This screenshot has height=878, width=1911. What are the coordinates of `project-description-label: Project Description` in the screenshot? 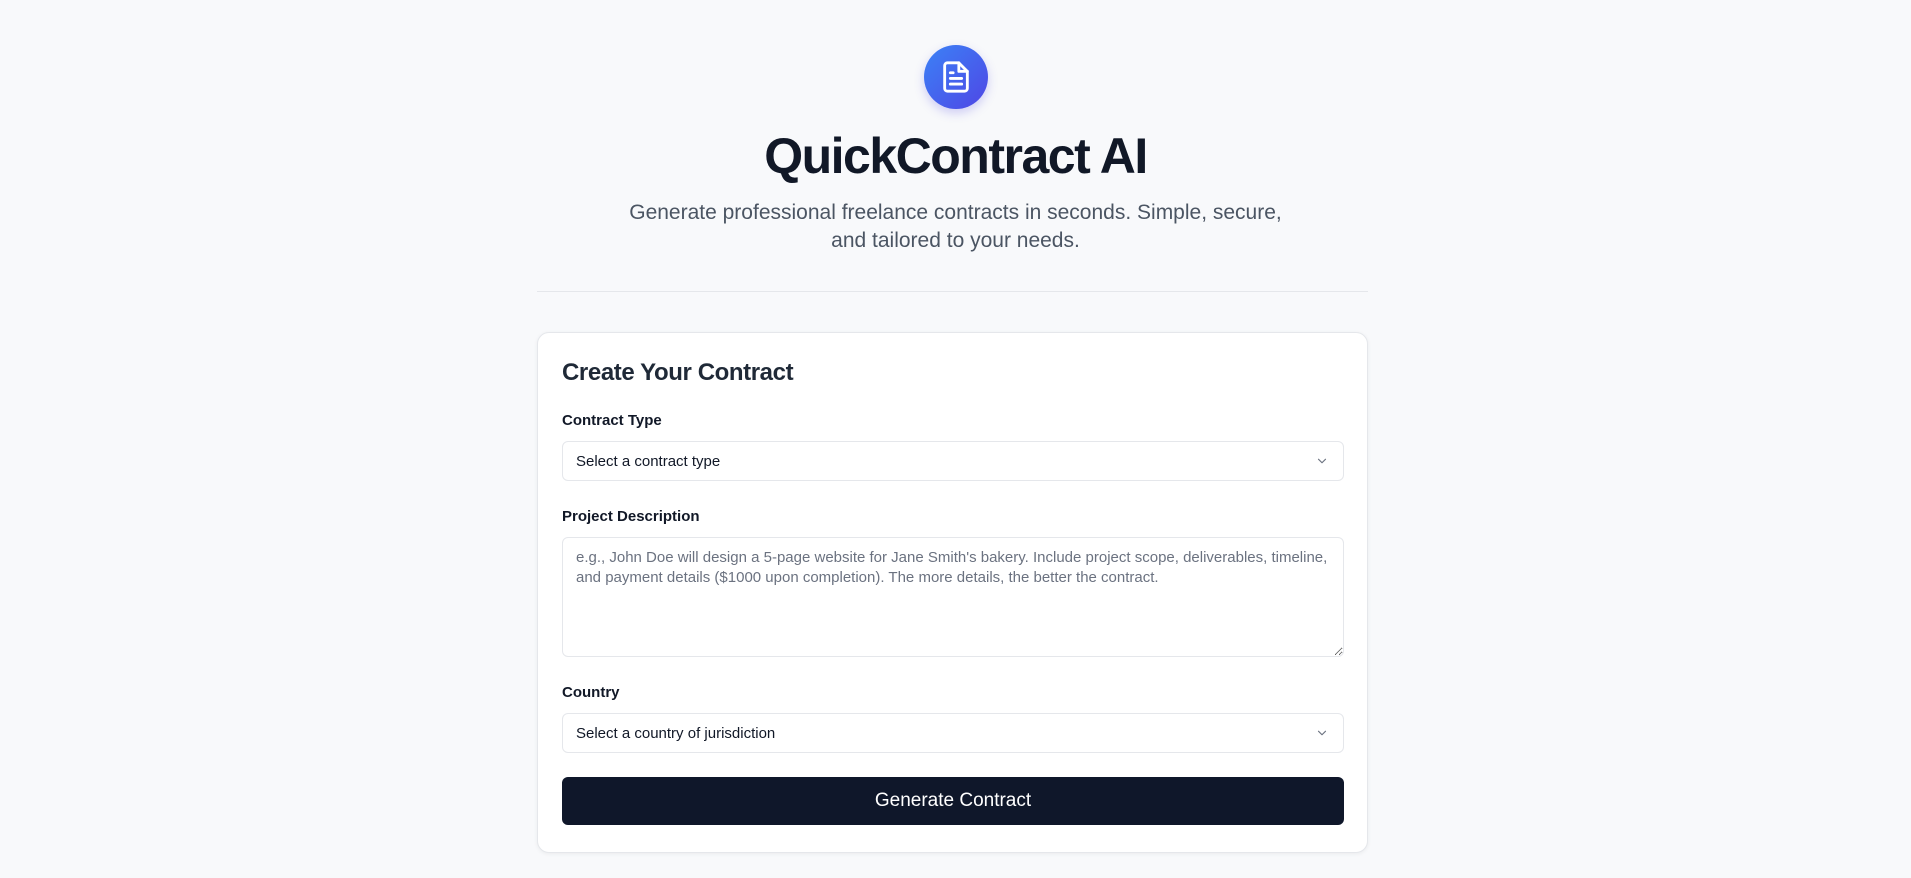 It's located at (631, 516).